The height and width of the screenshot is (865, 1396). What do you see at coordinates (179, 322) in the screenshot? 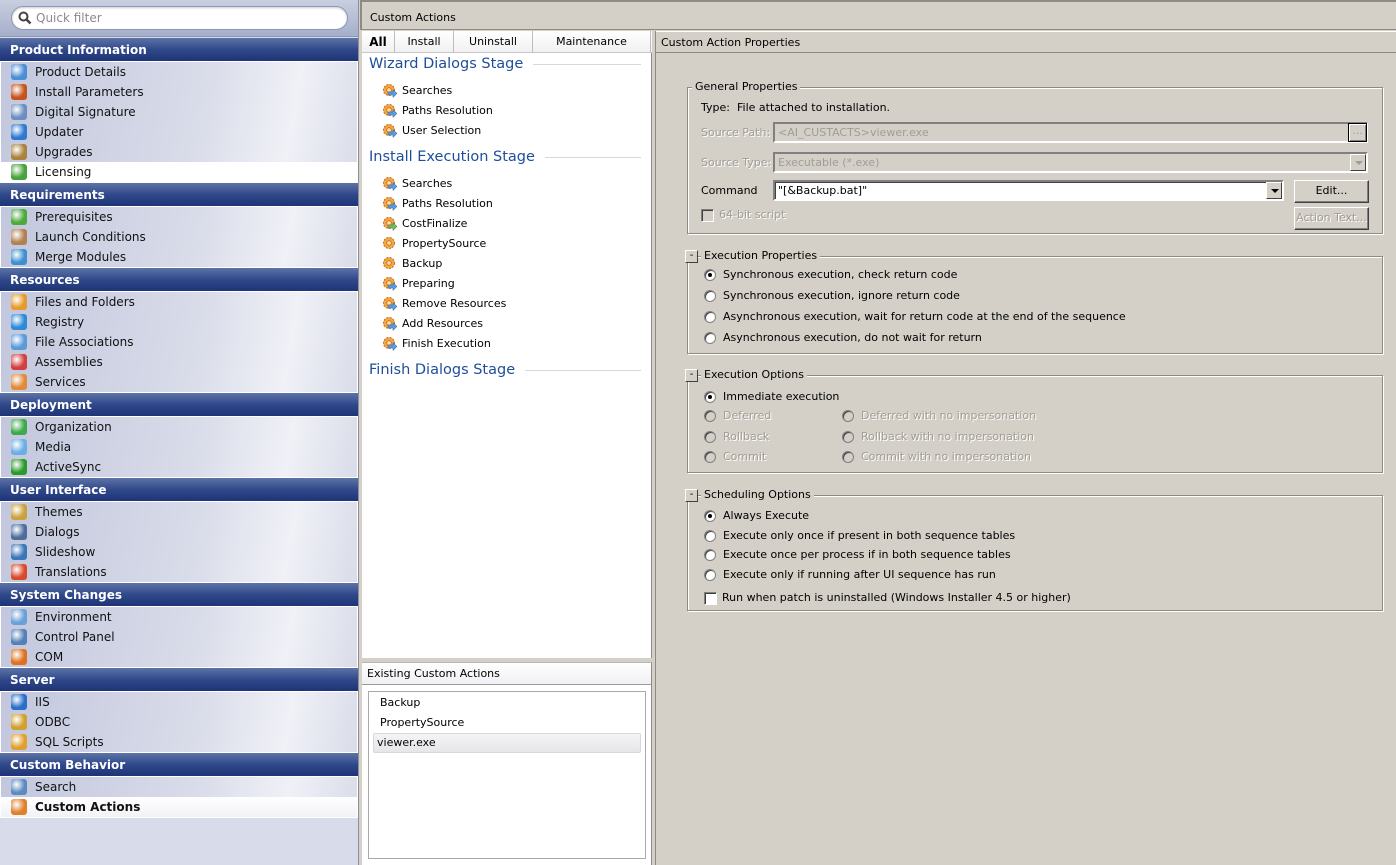
I see `sidebar-item-registry: Registry` at bounding box center [179, 322].